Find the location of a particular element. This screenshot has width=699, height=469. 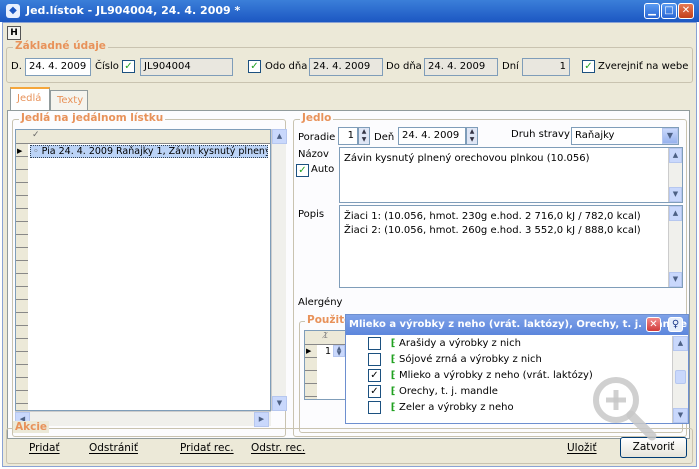

diet-type-label: Druh stravy is located at coordinates (540, 134).